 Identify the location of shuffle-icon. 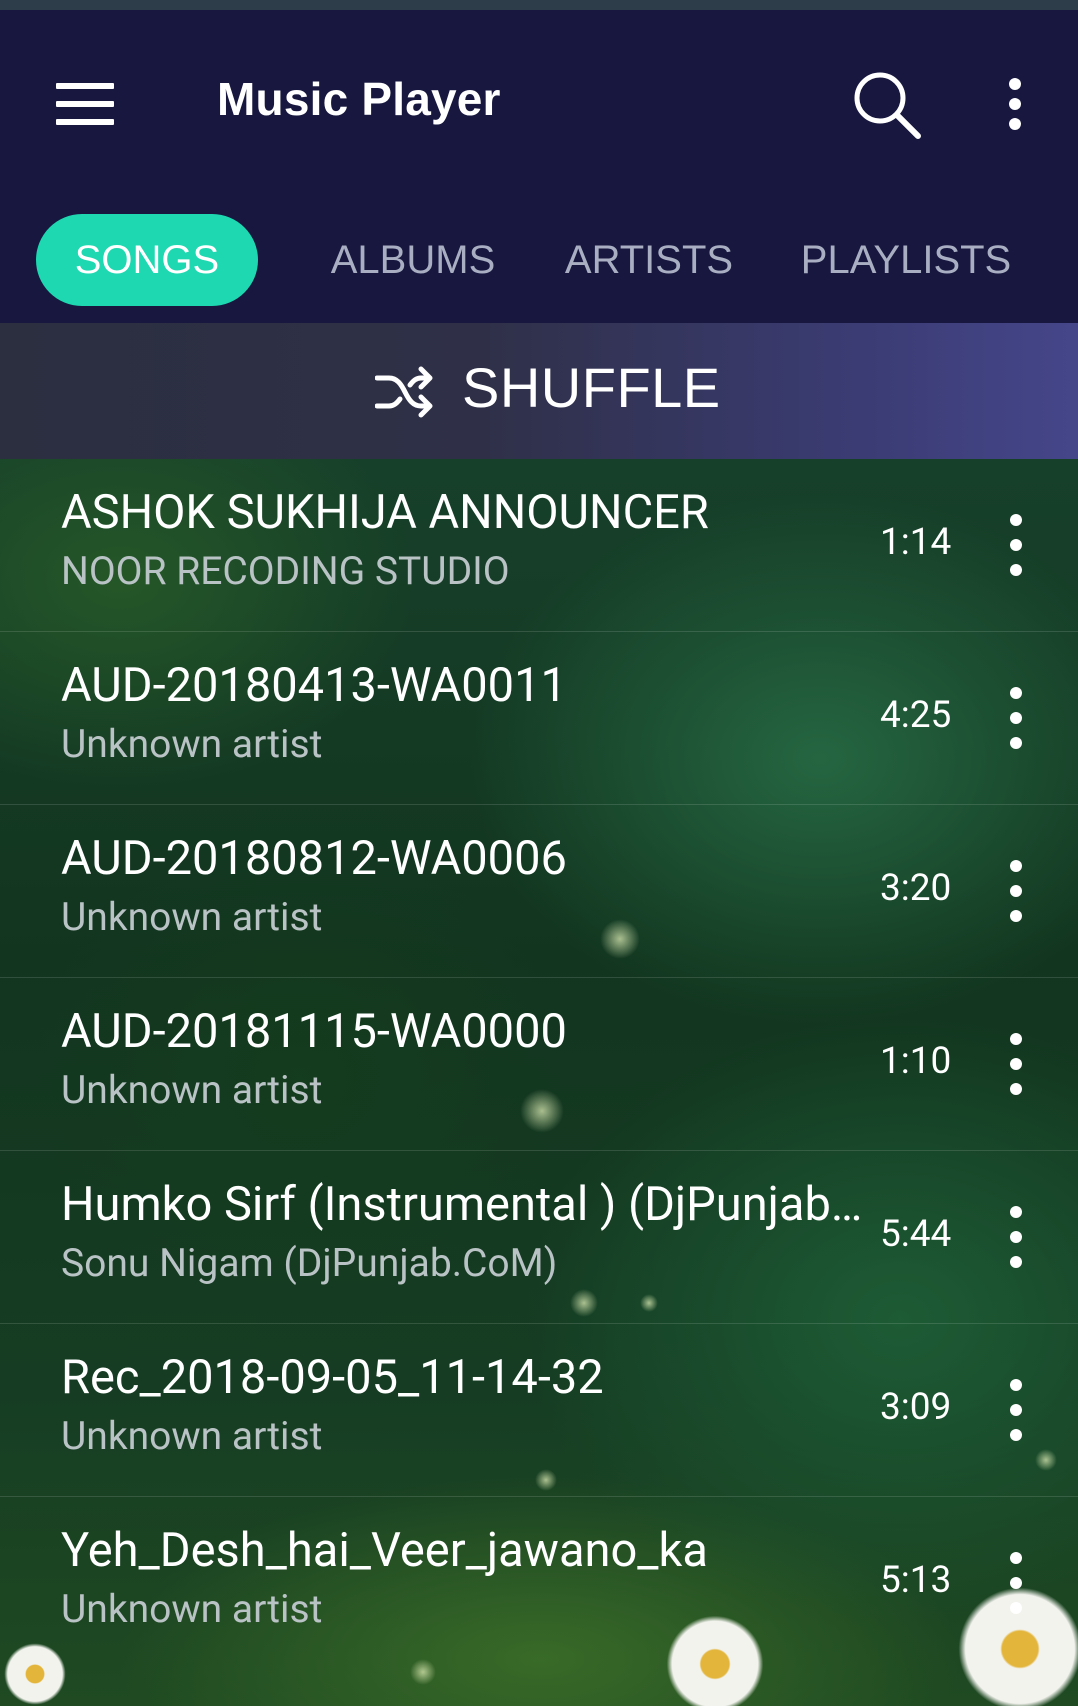
(403, 392).